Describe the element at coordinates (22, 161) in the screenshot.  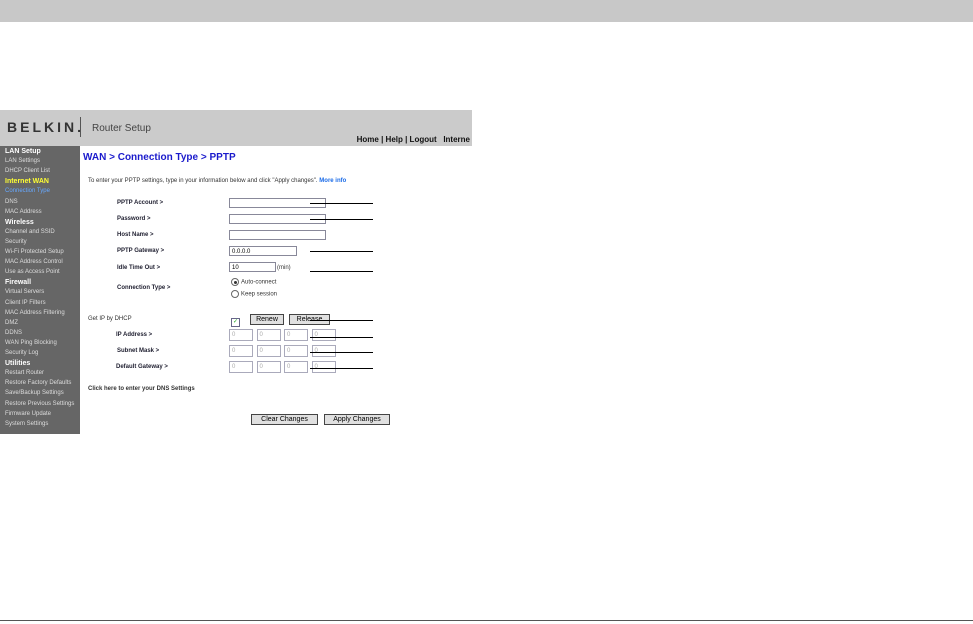
I see `sidebar-item: LAN Settings` at that location.